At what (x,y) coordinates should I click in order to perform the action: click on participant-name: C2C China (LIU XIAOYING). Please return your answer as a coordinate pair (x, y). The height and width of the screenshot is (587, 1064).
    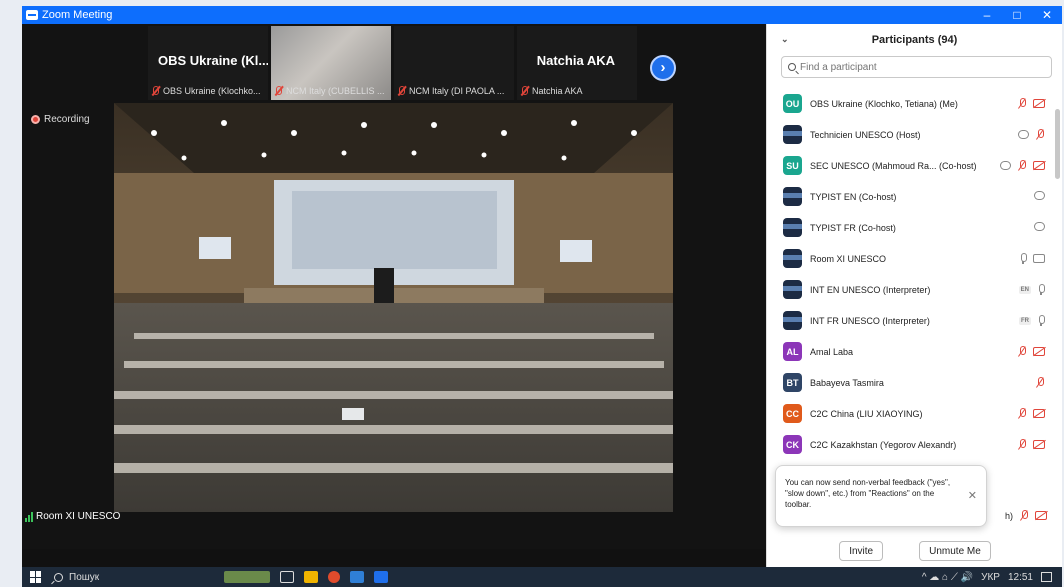
    Looking at the image, I should click on (866, 413).